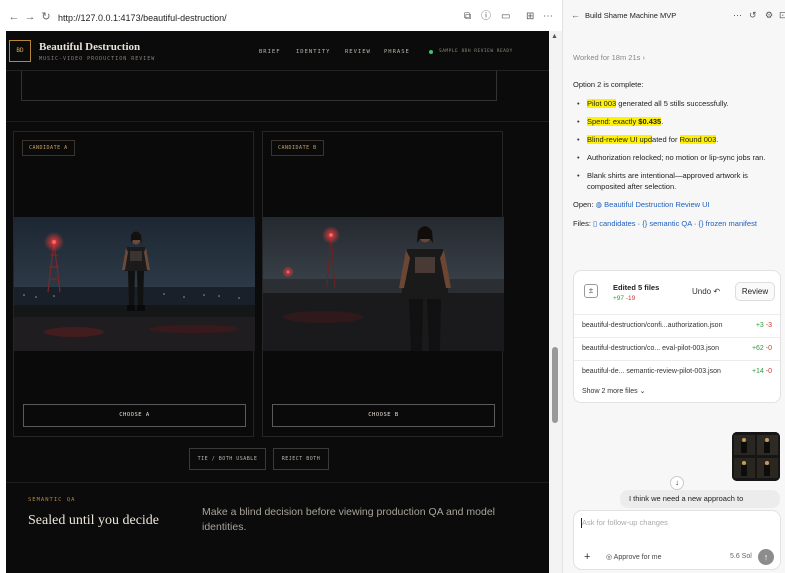  Describe the element at coordinates (259, 86) in the screenshot. I see `notes-textarea` at that location.